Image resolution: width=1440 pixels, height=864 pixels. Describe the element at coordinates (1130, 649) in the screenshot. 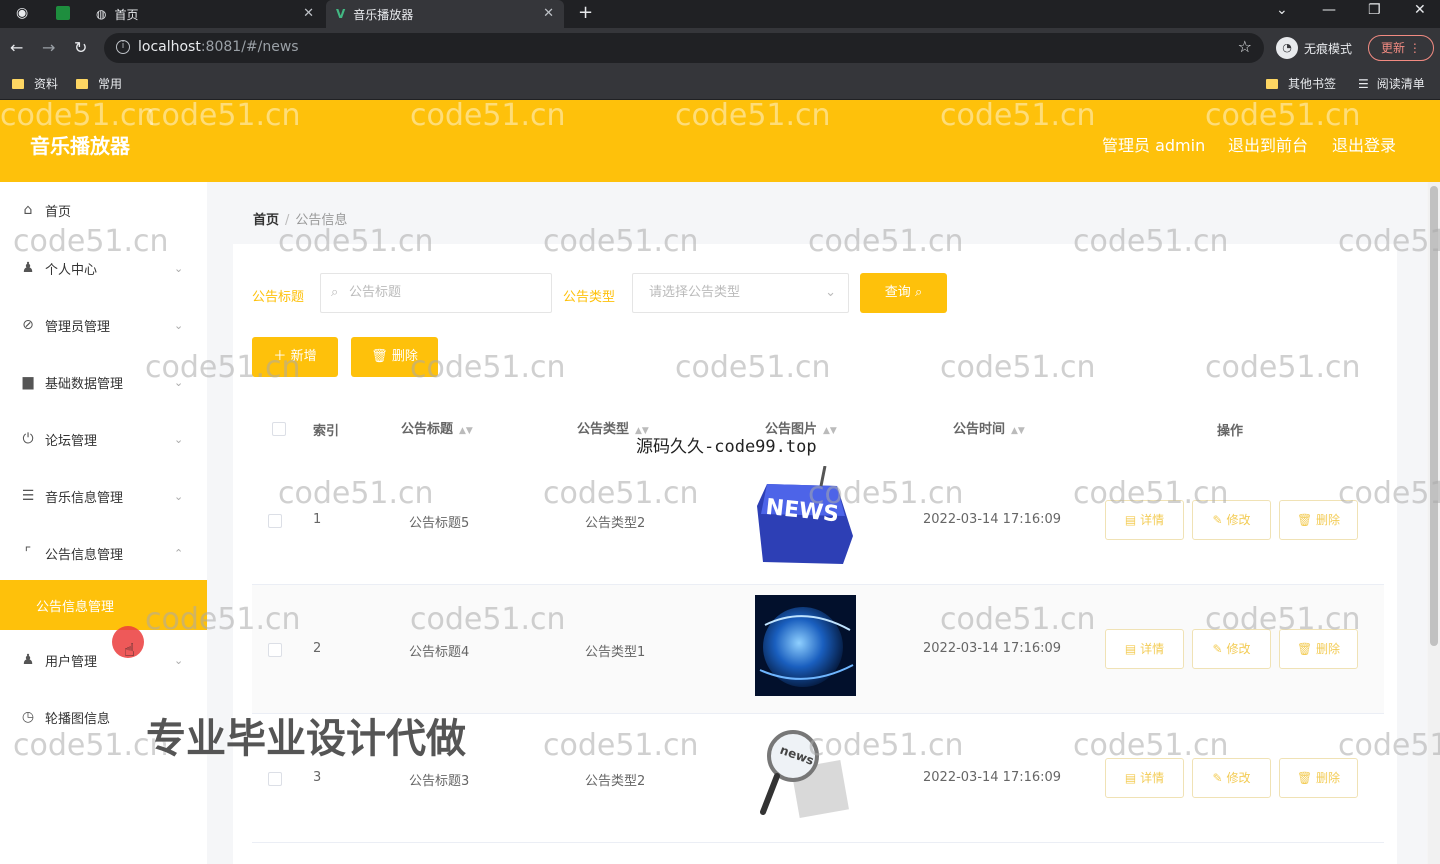

I see `document-icon: ▤` at that location.